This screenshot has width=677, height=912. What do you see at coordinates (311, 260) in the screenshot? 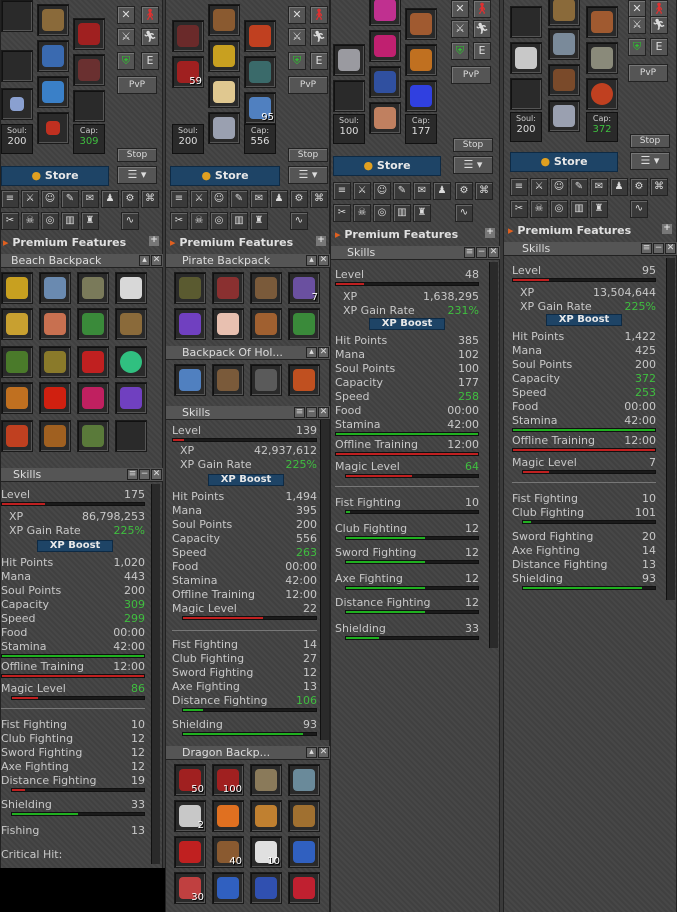
I see `panel-minimize-button: ▴` at bounding box center [311, 260].